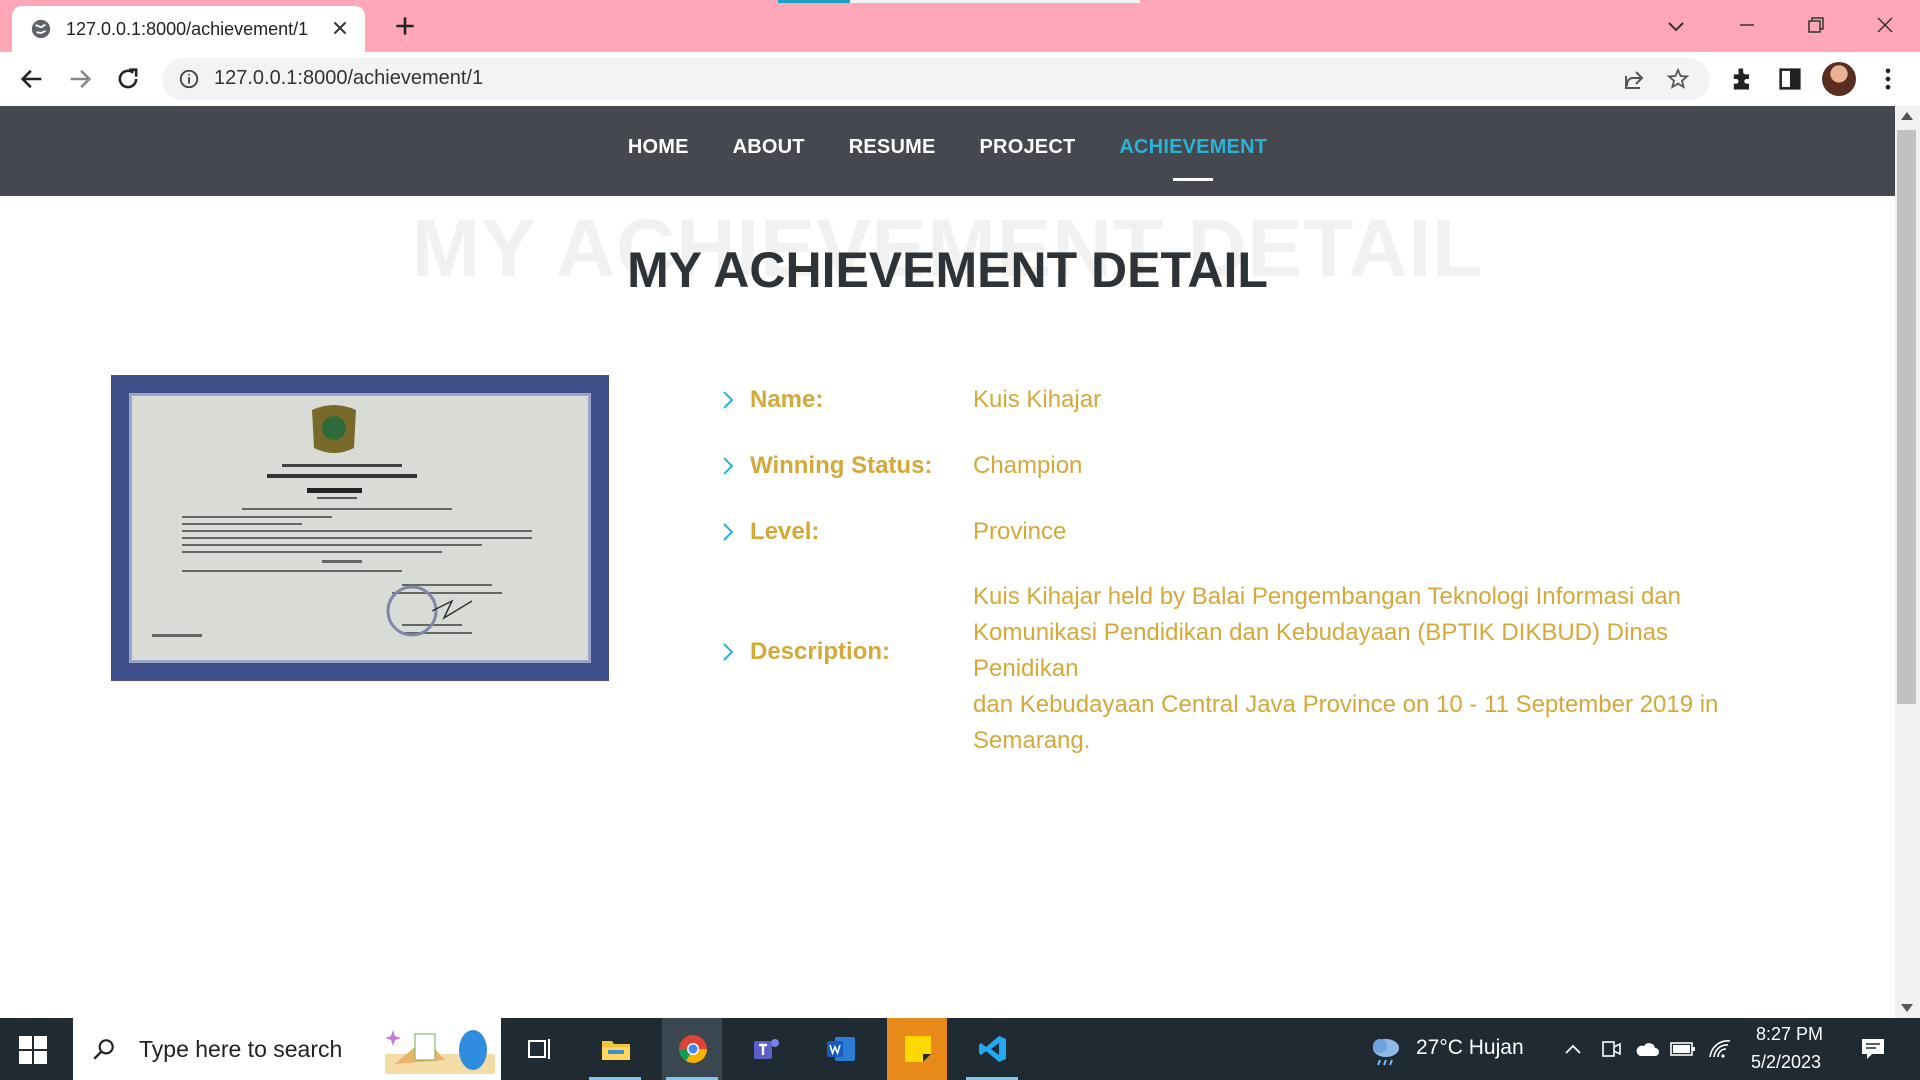 This screenshot has height=1080, width=1920. Describe the element at coordinates (1573, 1049) in the screenshot. I see `chevron-up-icon` at that location.